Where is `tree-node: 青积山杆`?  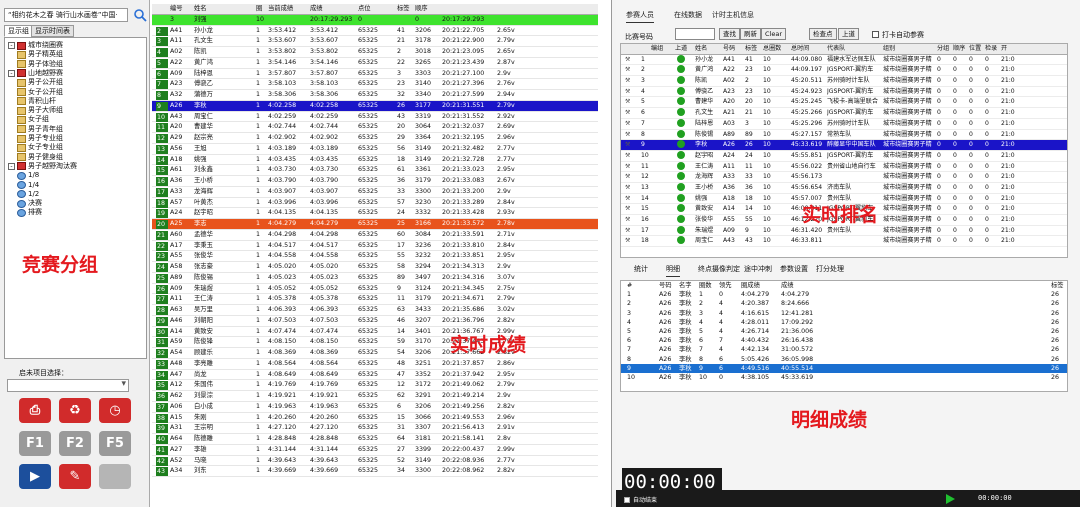 tree-node: 青积山杆 is located at coordinates (36, 101).